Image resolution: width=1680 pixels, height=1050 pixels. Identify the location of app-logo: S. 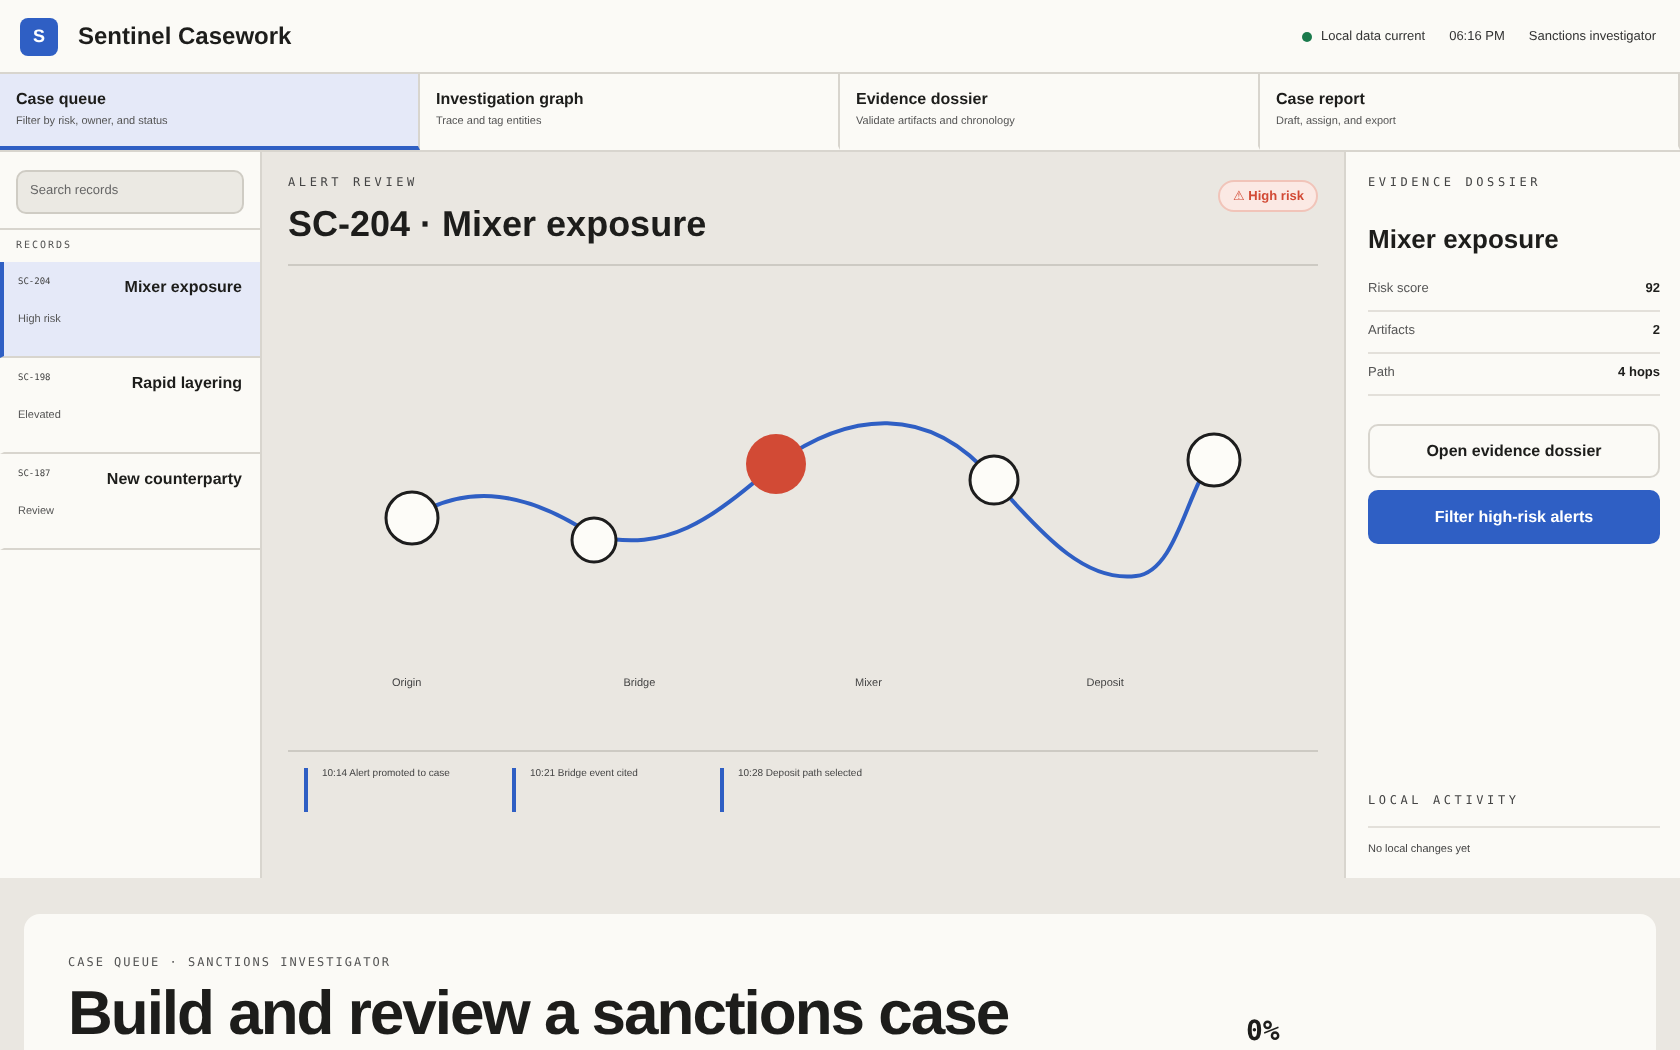
(39, 36).